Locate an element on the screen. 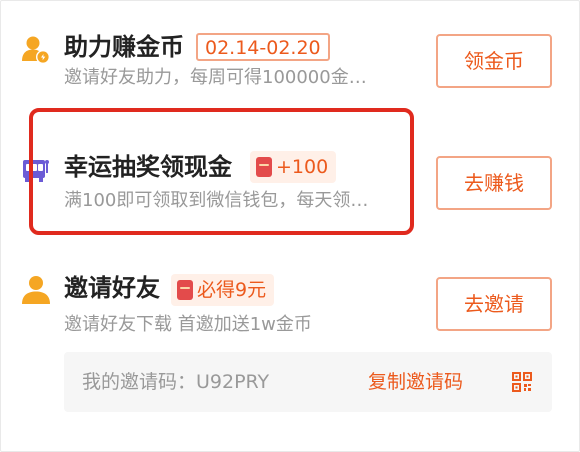 Image resolution: width=580 pixels, height=452 pixels. invite-code-bar: 我的邀请码：U92PRY 复制邀请码 is located at coordinates (308, 382).